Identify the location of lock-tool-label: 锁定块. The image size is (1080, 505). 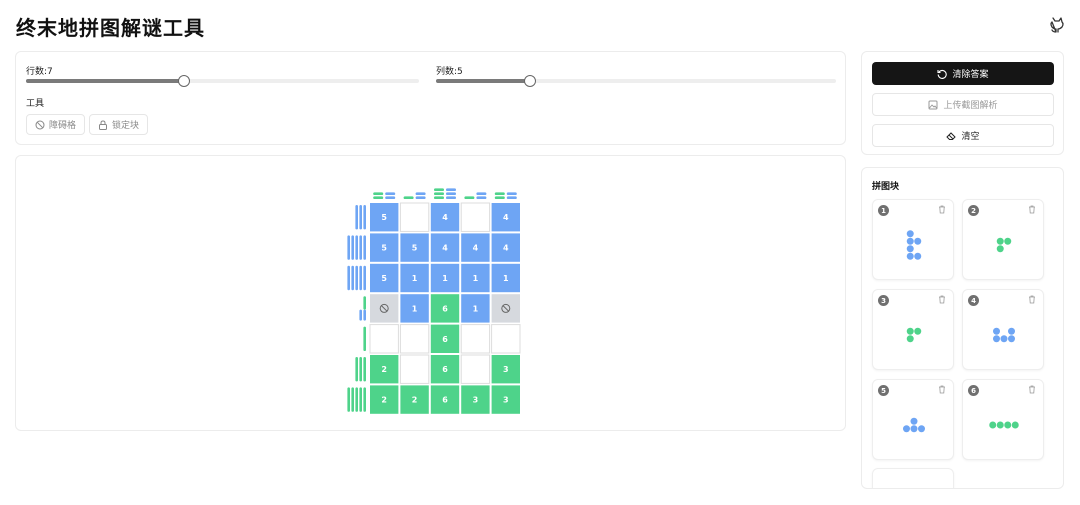
(126, 126).